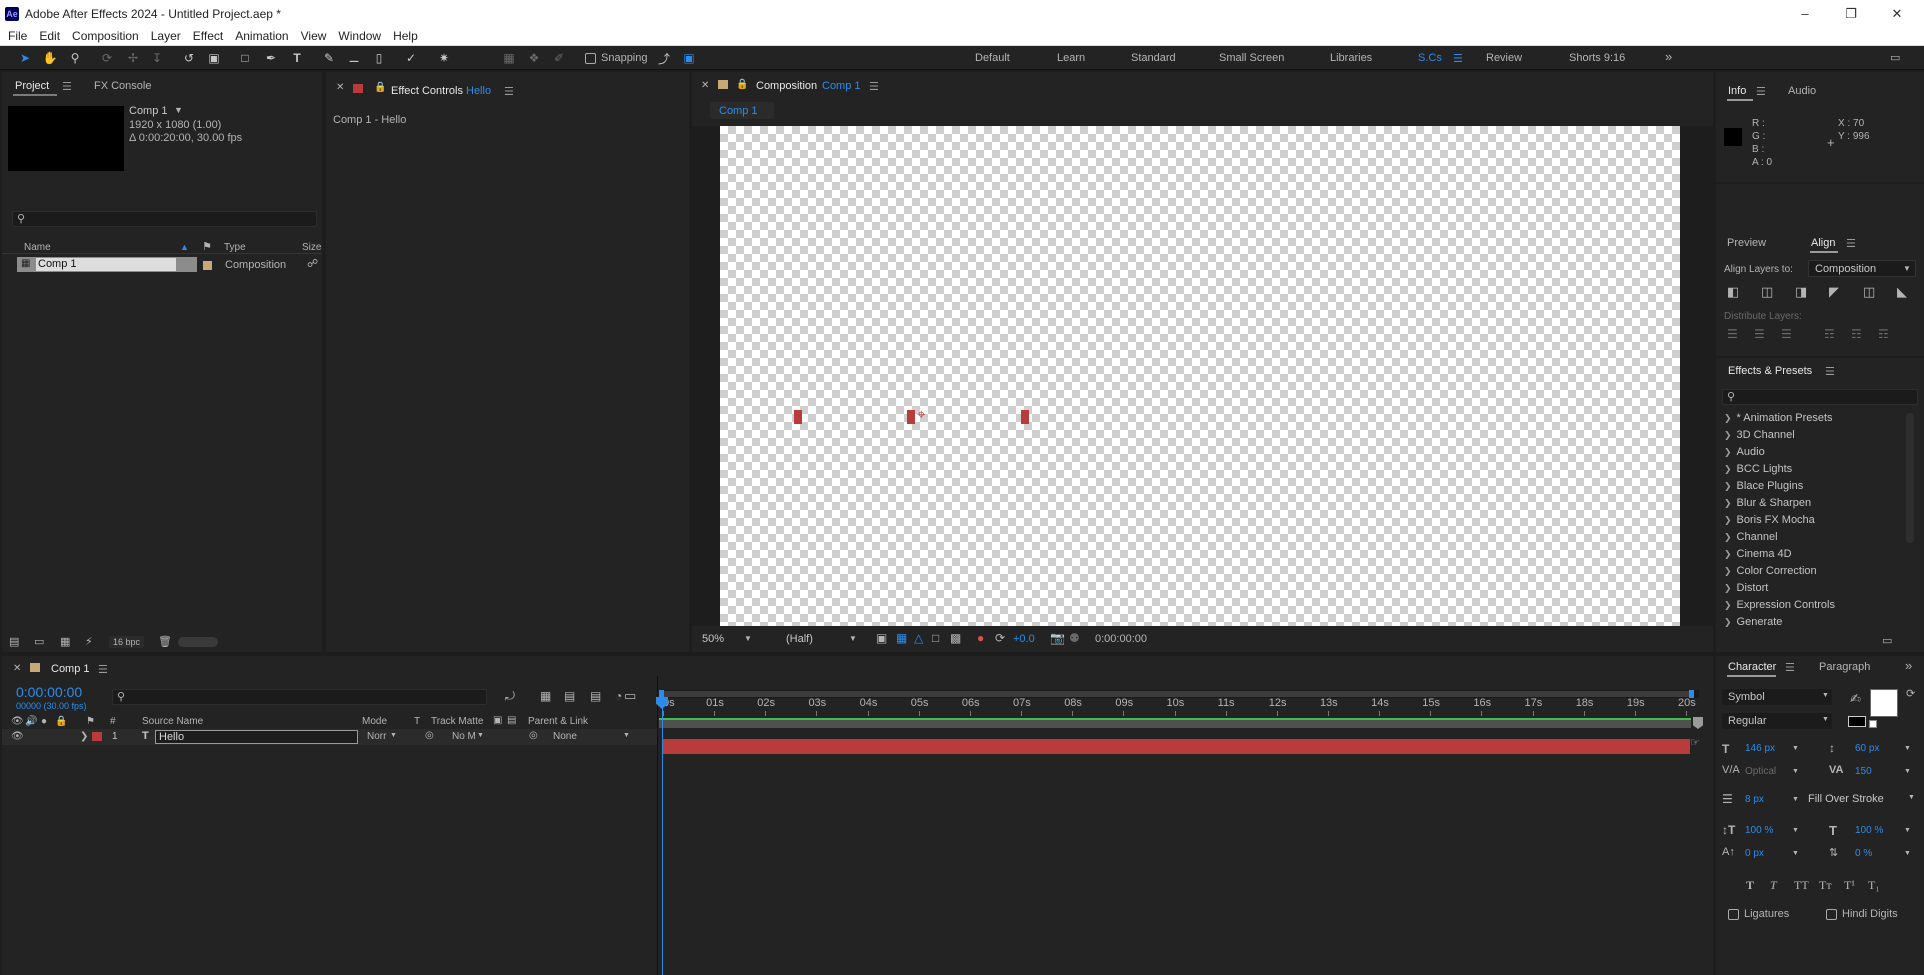  What do you see at coordinates (1767, 292) in the screenshot?
I see `align-hcenter-icon: ◫` at bounding box center [1767, 292].